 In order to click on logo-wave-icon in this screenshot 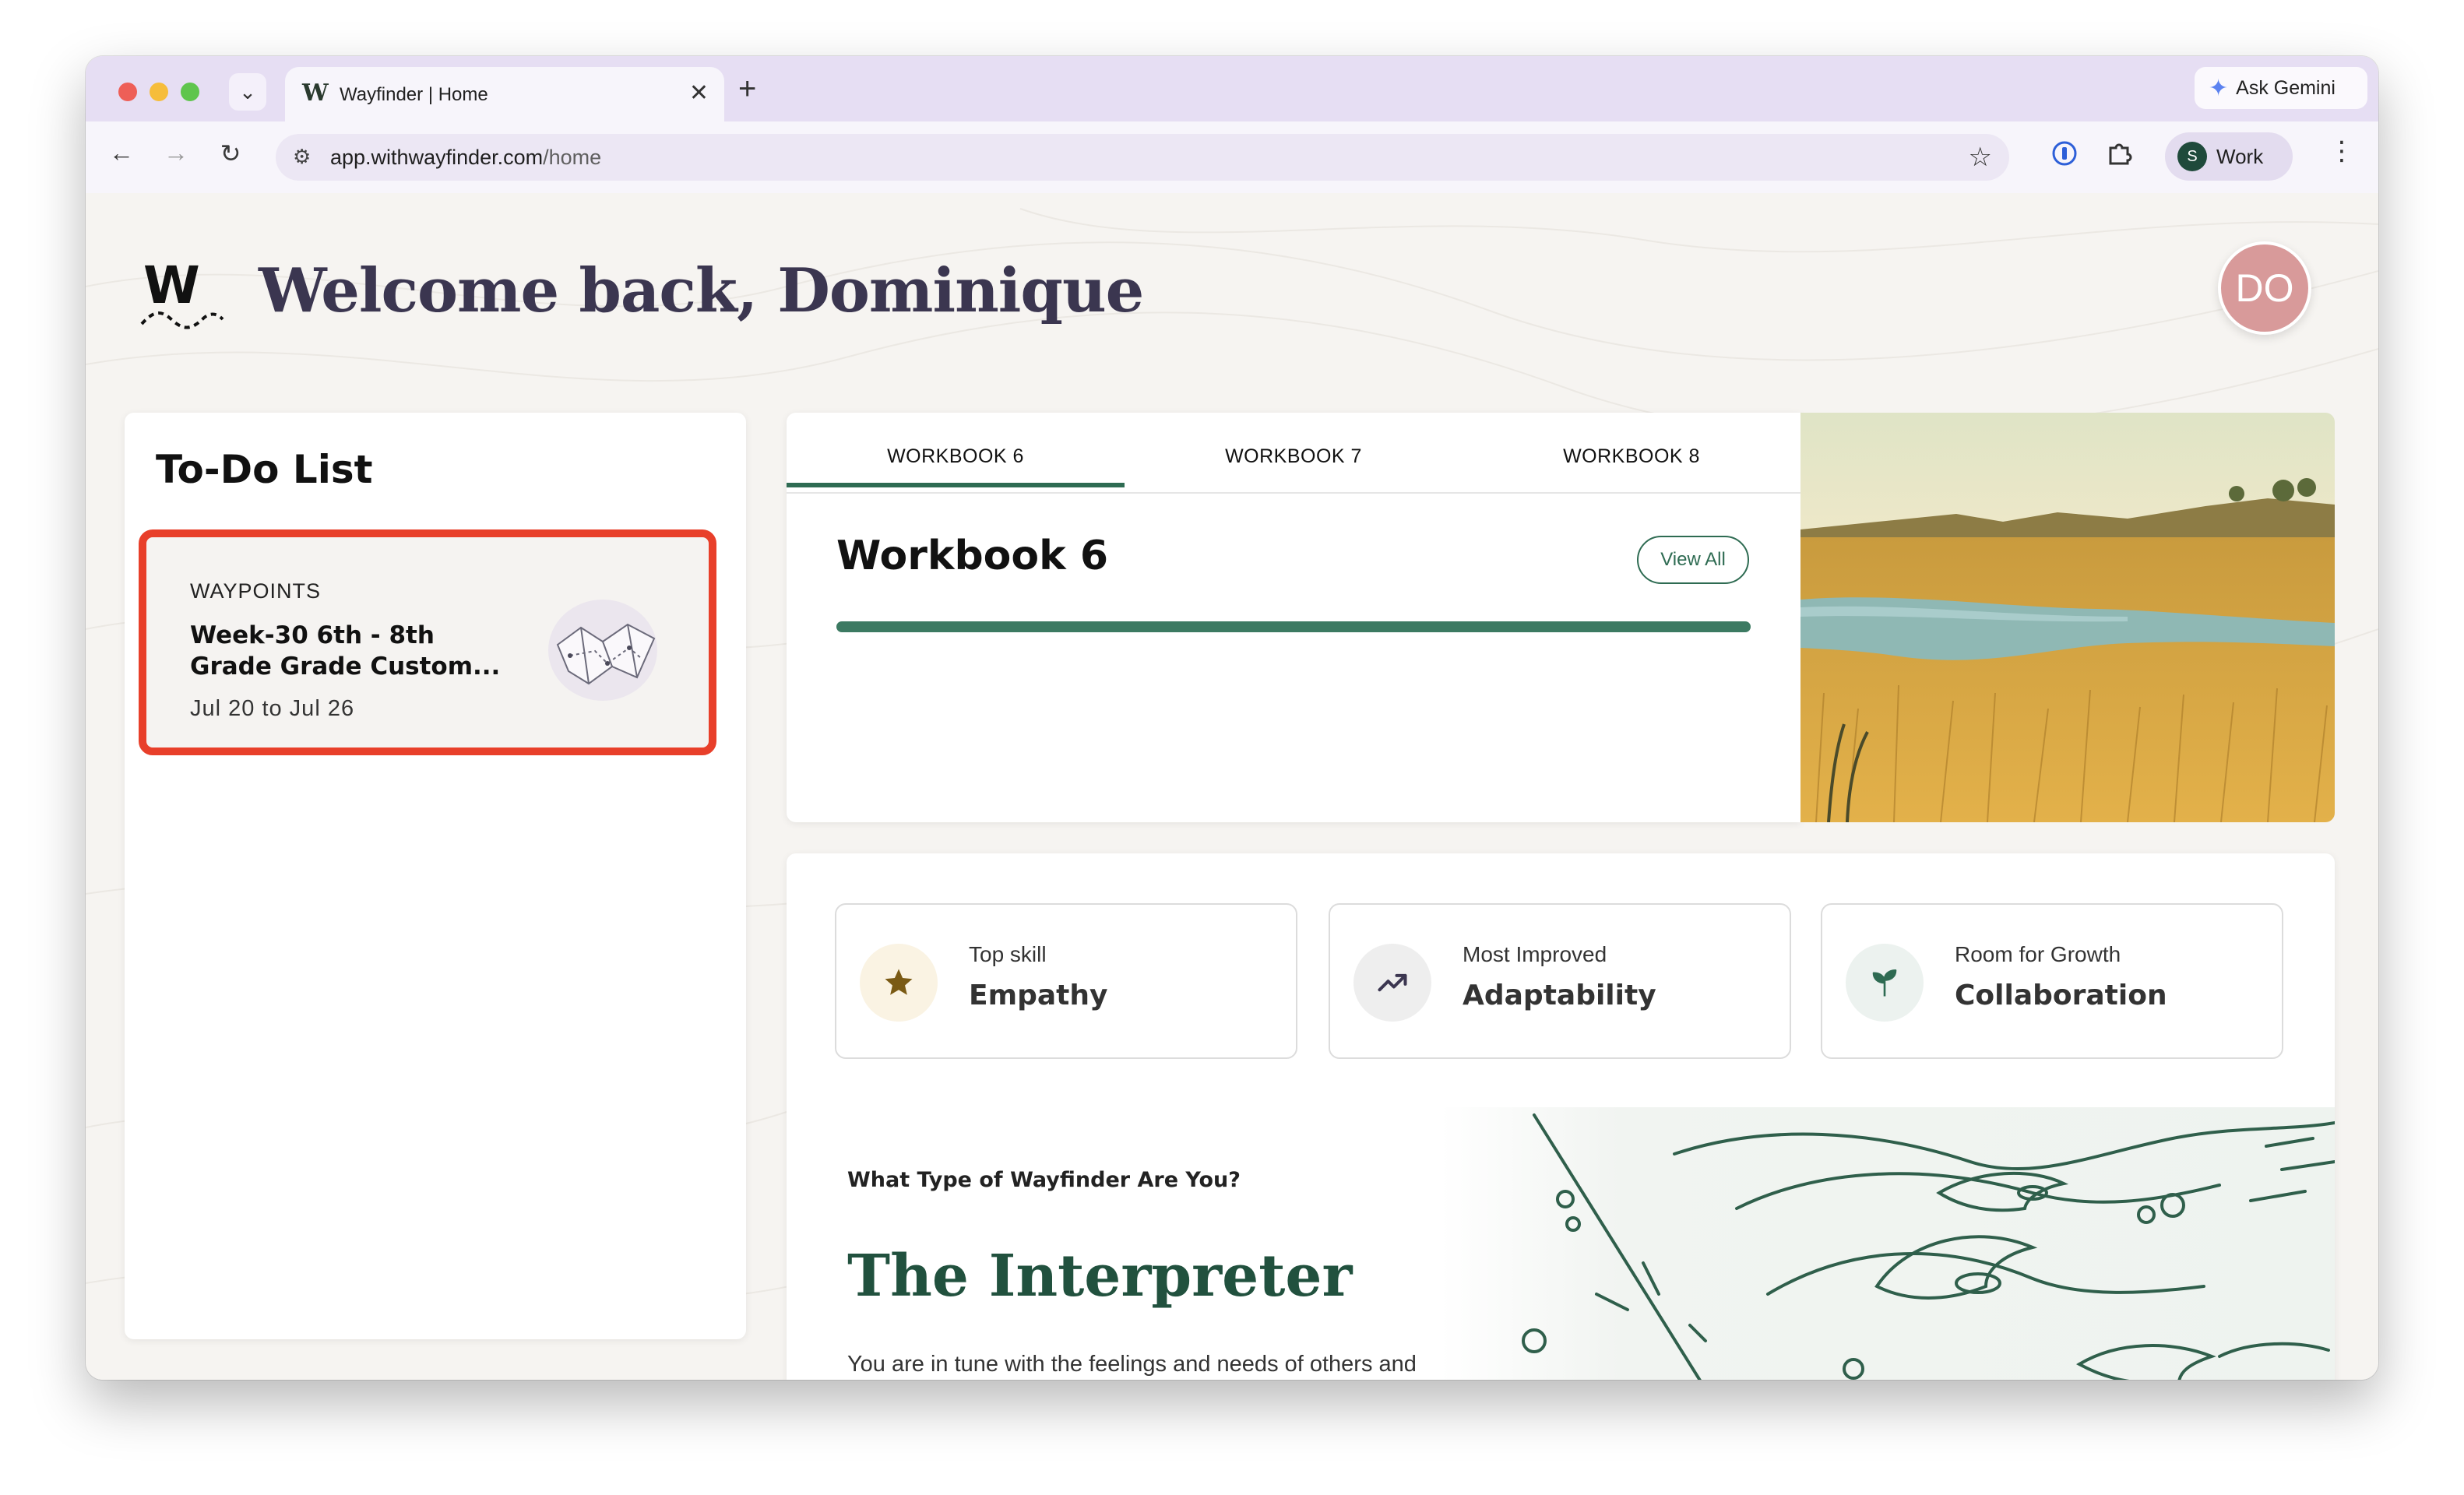, I will do `click(182, 320)`.